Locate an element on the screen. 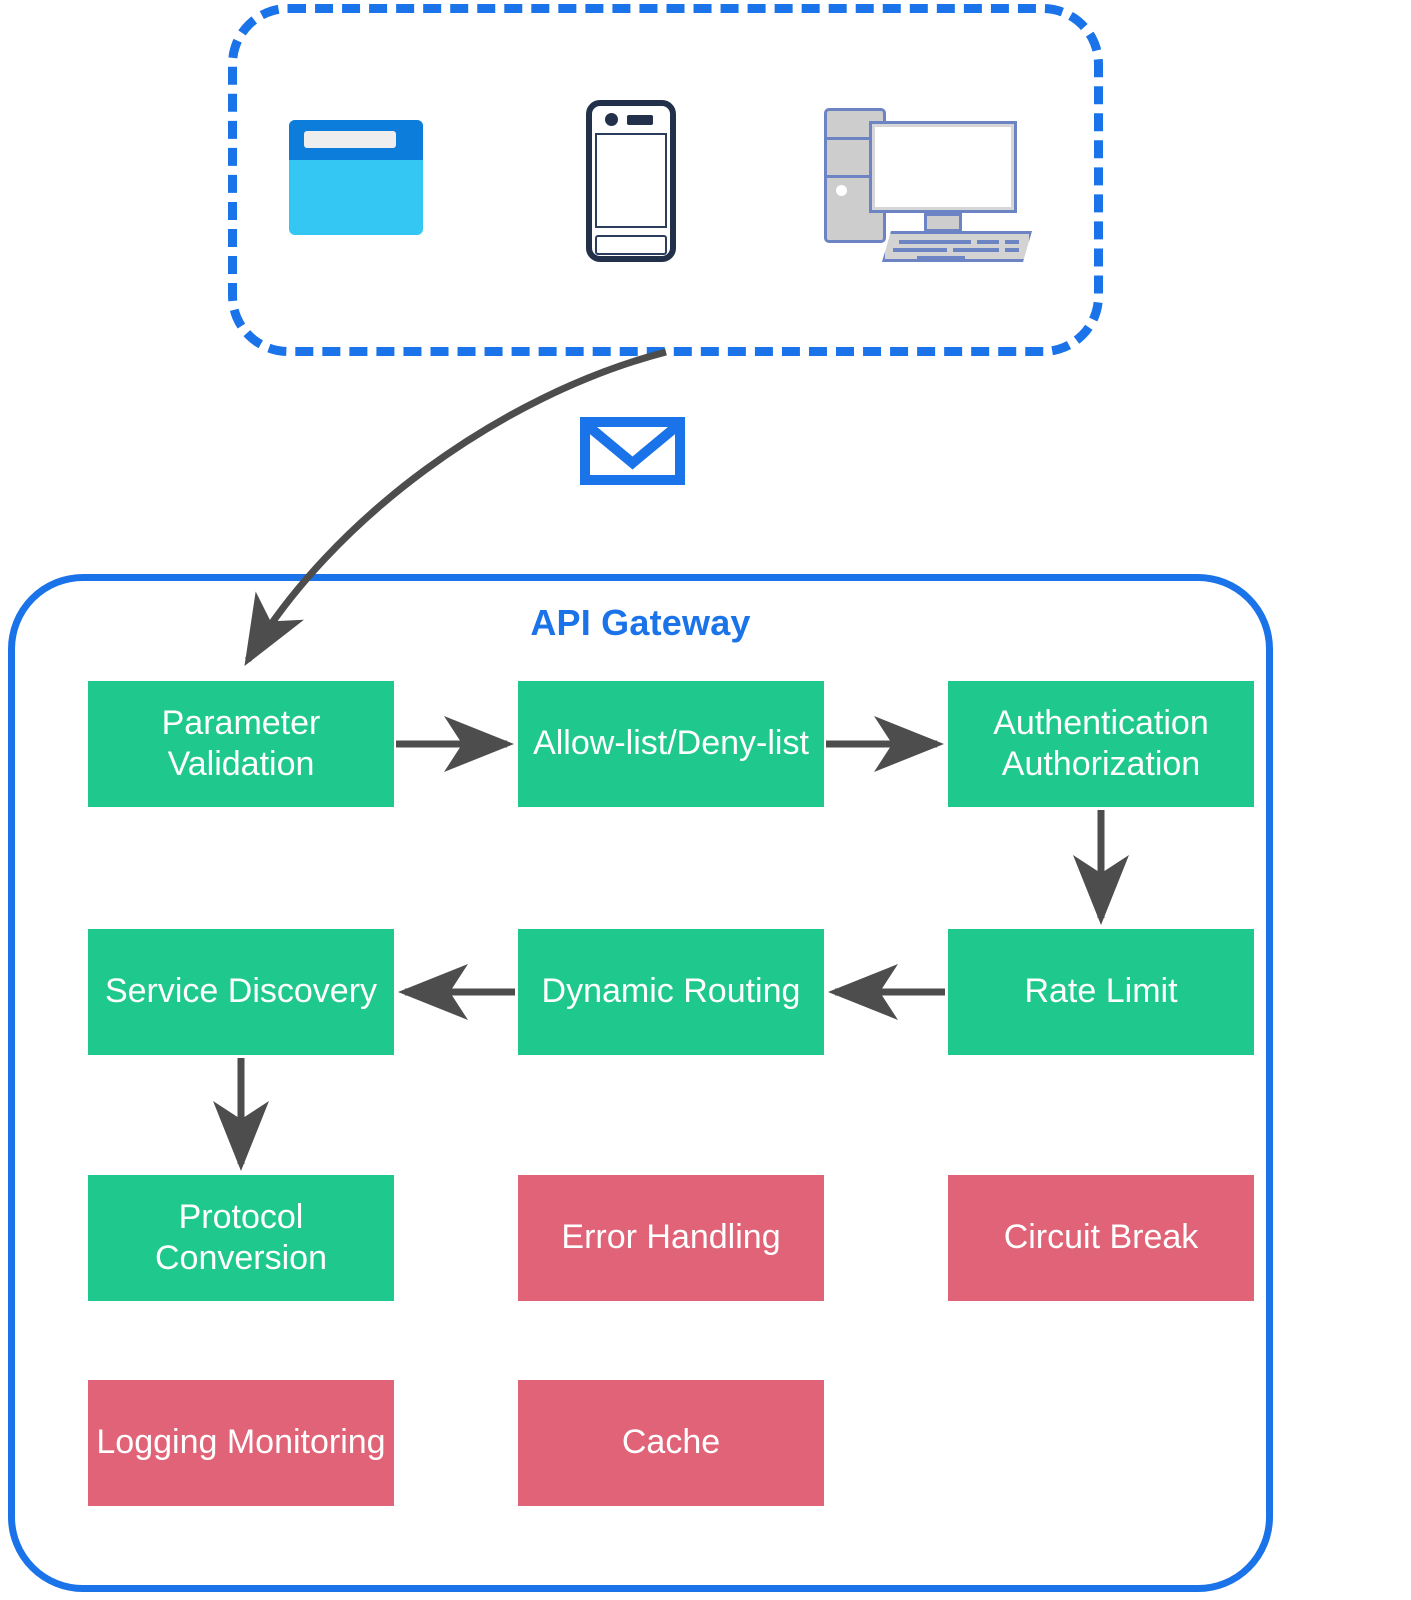  box-rate-limit: Rate Limit is located at coordinates (1101, 992).